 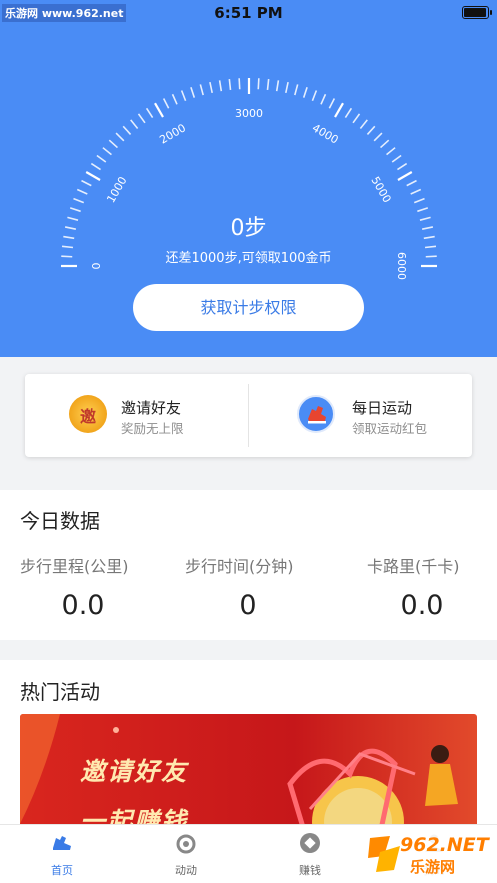 I want to click on tab-home-label: 首页, so click(x=62, y=870).